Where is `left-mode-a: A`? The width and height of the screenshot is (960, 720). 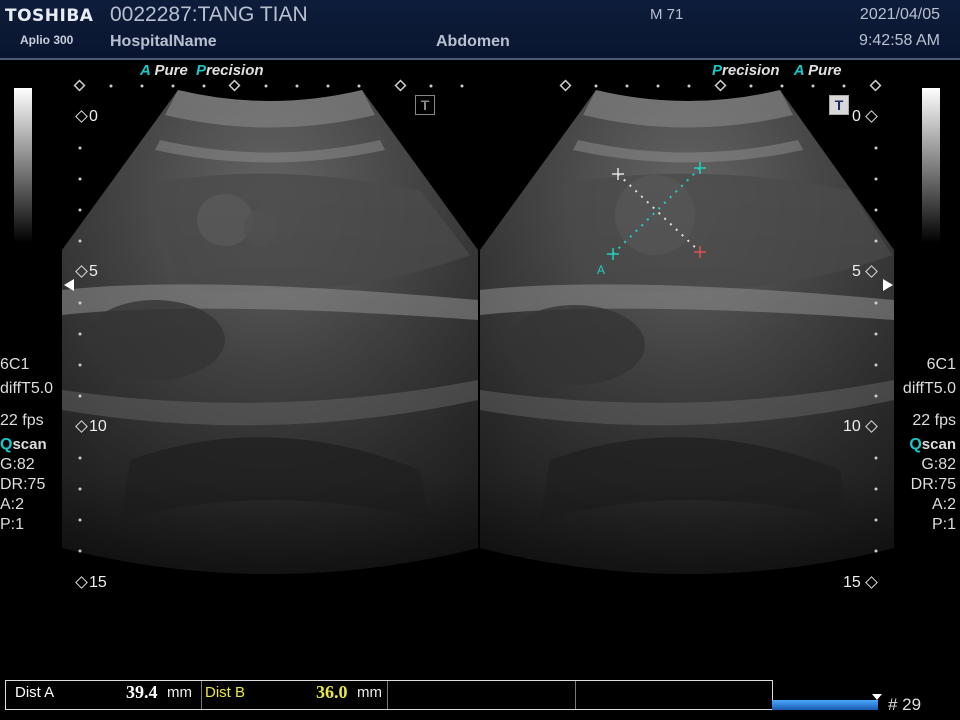 left-mode-a: A is located at coordinates (145, 70).